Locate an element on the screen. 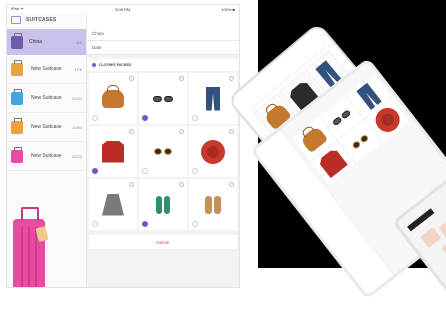 This screenshot has width=446, height=309. luggage-tag-icon is located at coordinates (42, 234).